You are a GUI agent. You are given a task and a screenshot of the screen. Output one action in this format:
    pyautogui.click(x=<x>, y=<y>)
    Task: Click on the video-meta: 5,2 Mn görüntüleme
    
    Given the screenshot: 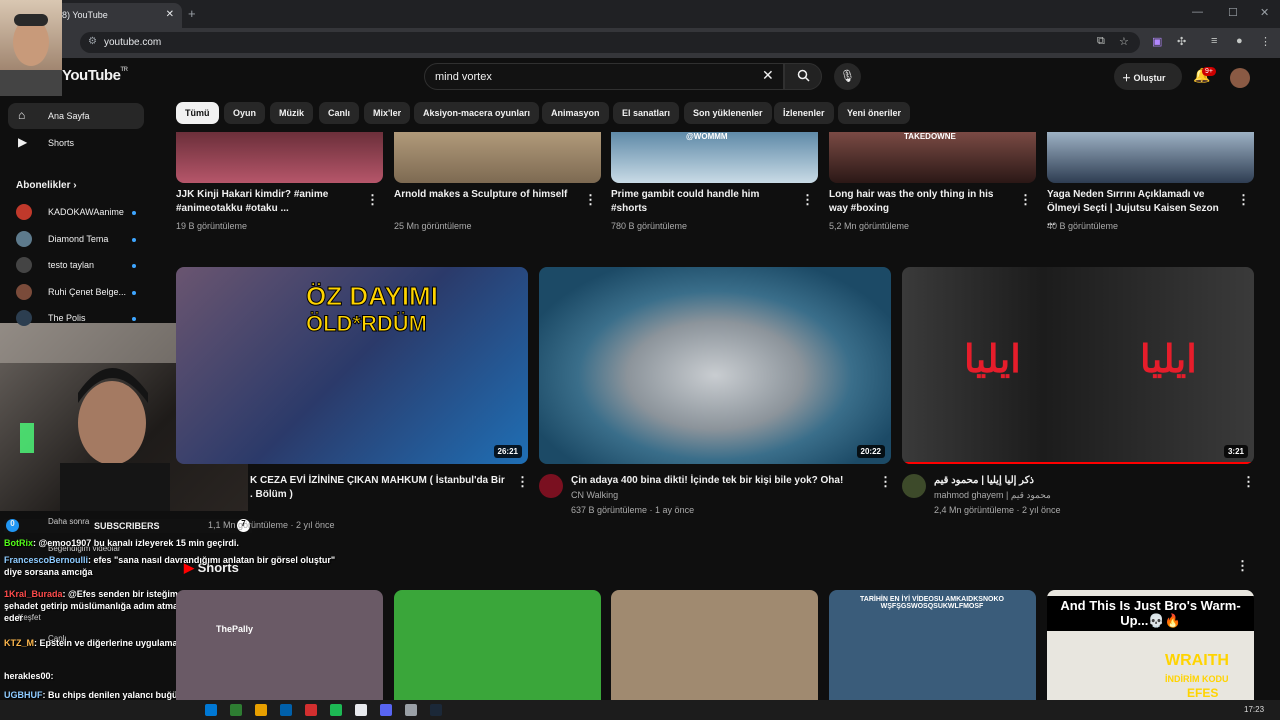 What is the action you would take?
    pyautogui.click(x=869, y=226)
    